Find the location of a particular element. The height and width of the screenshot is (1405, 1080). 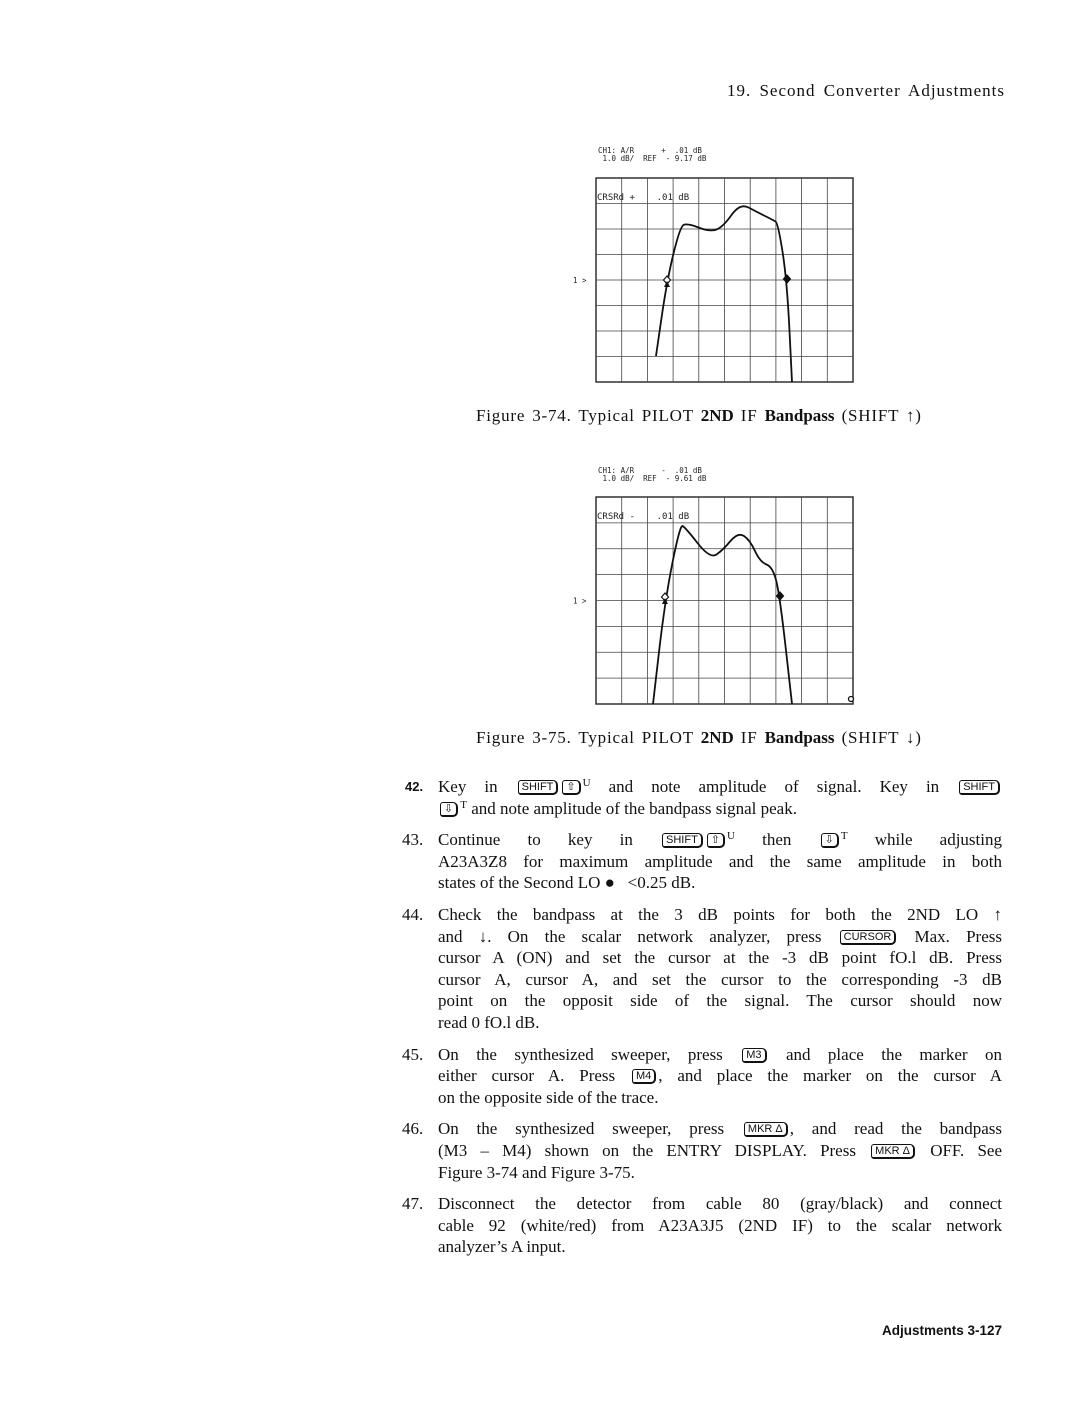

step-text: on the opposite side of the trace. is located at coordinates (548, 1097).